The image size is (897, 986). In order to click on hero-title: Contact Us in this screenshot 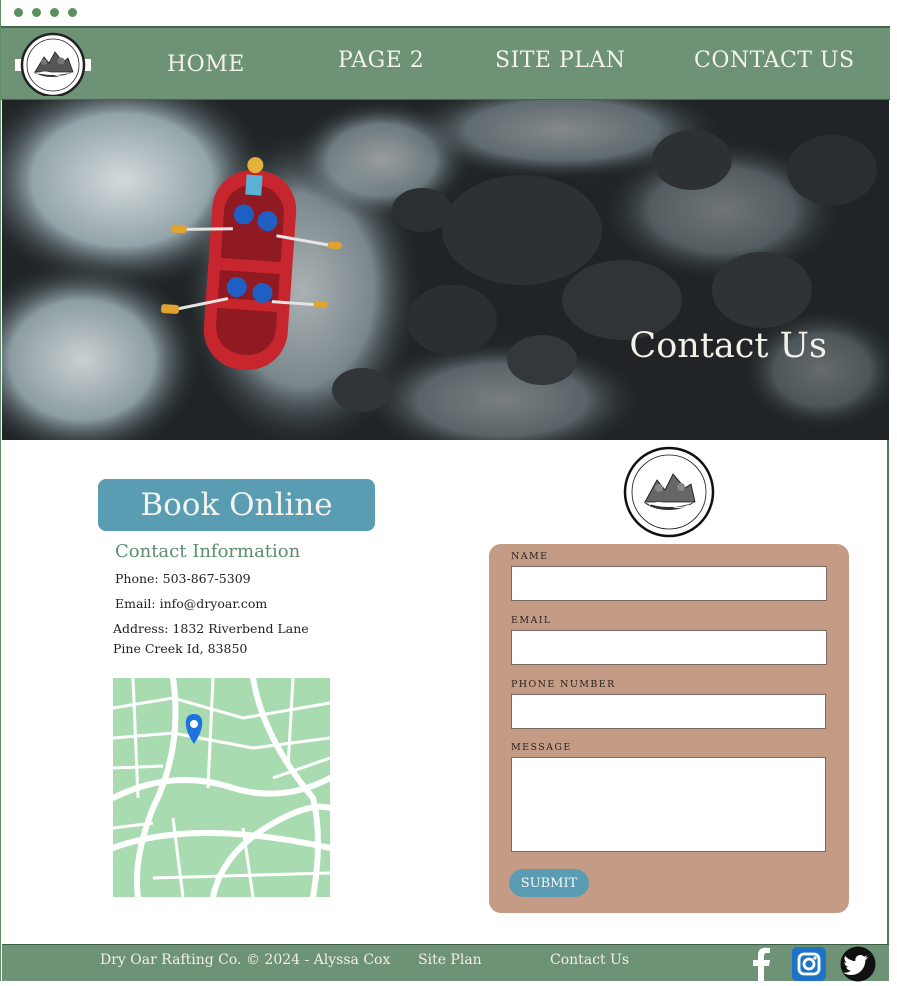, I will do `click(728, 346)`.